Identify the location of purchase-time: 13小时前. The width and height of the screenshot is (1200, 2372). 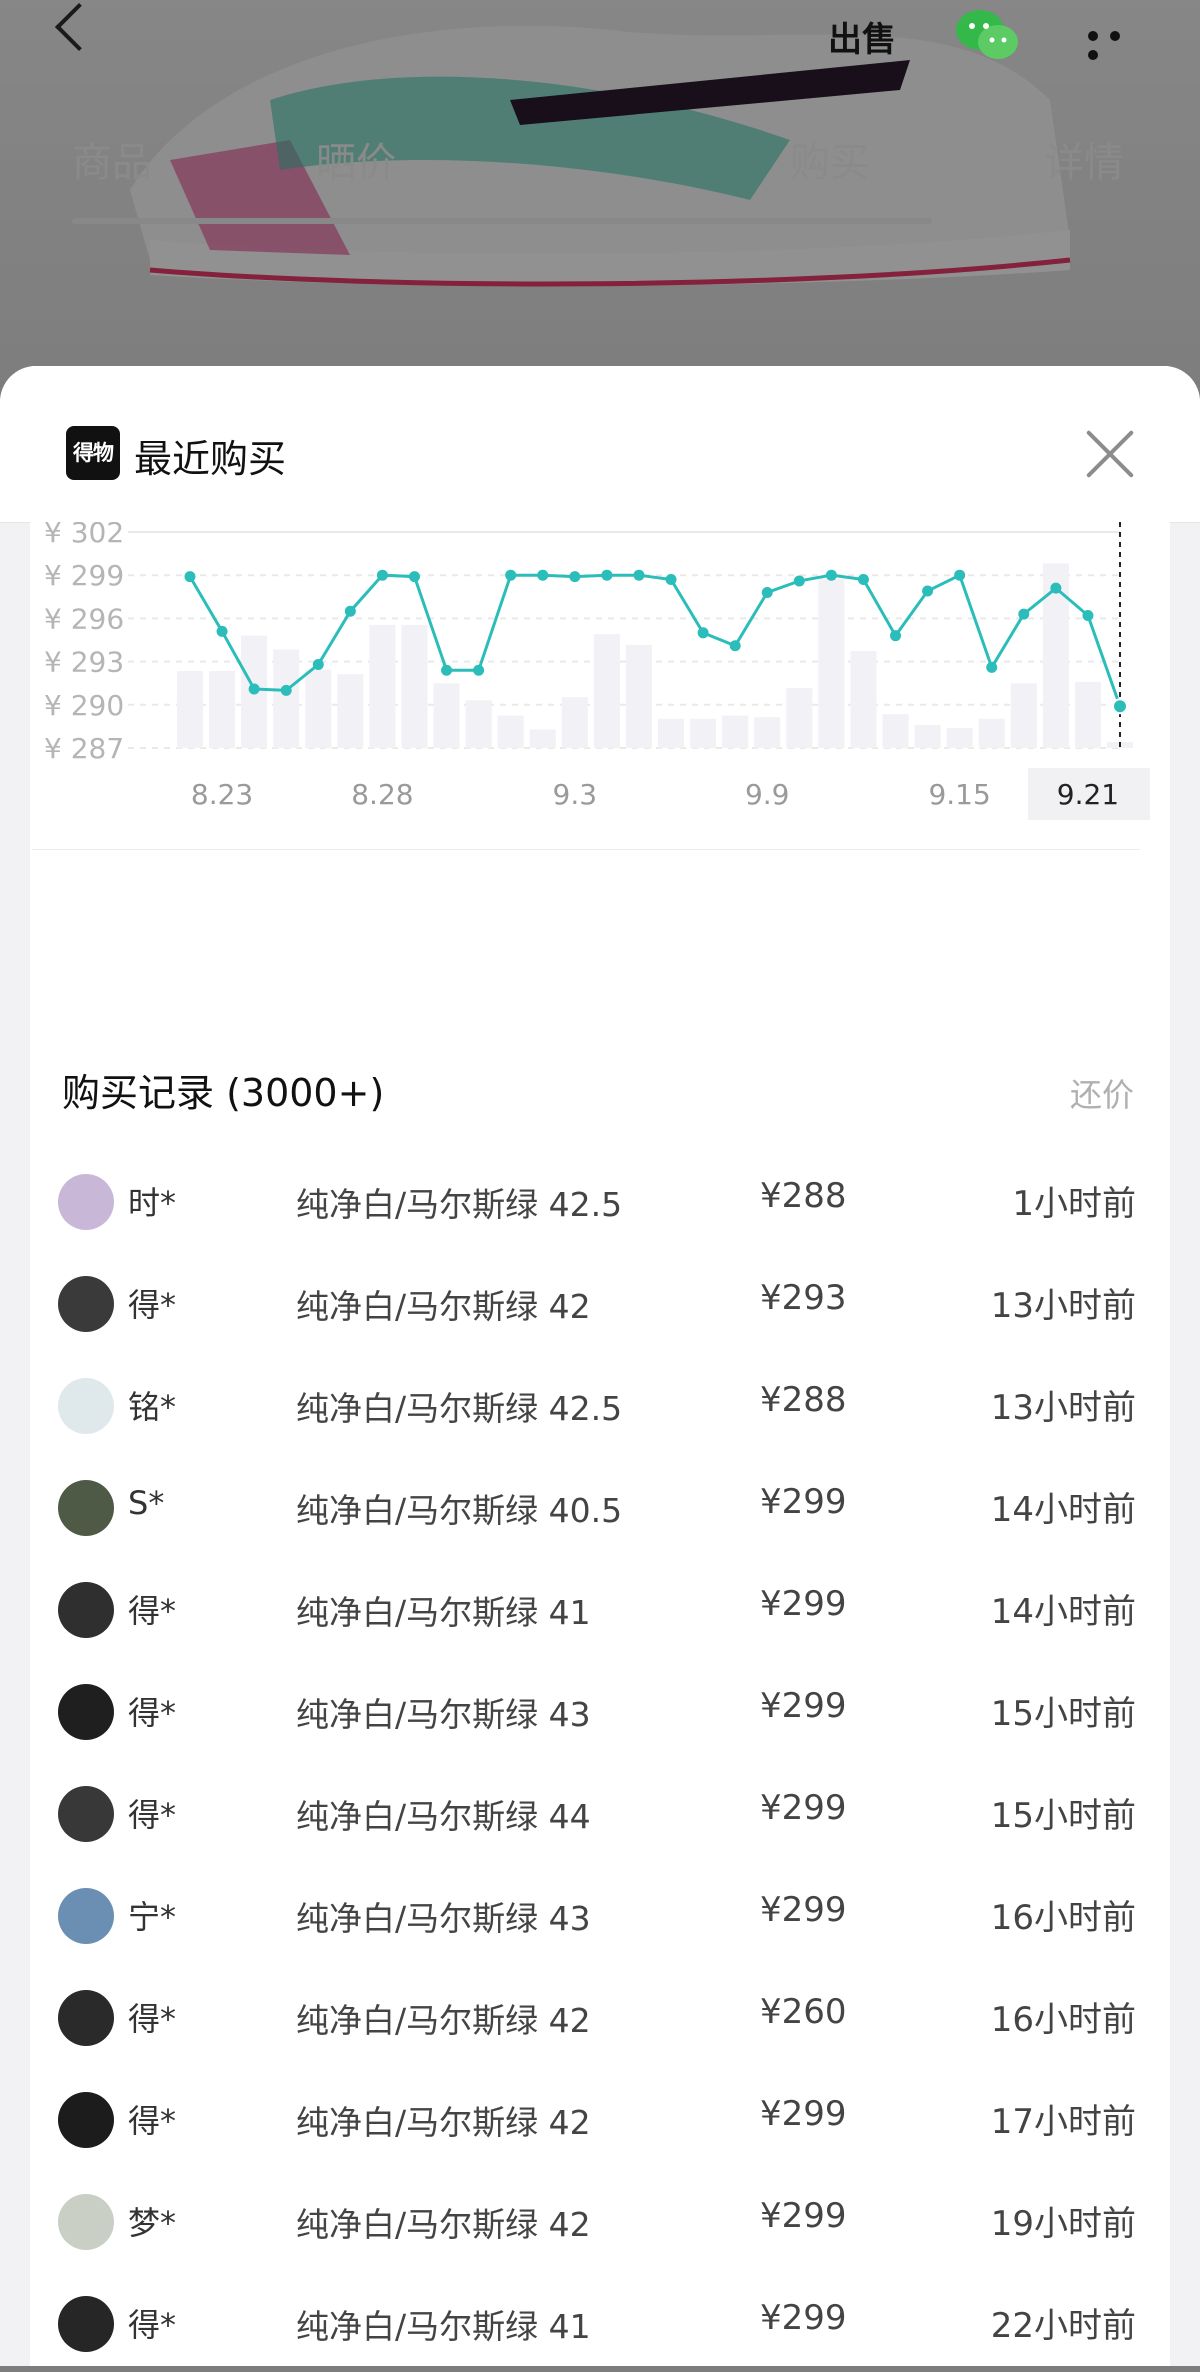
(1063, 1408).